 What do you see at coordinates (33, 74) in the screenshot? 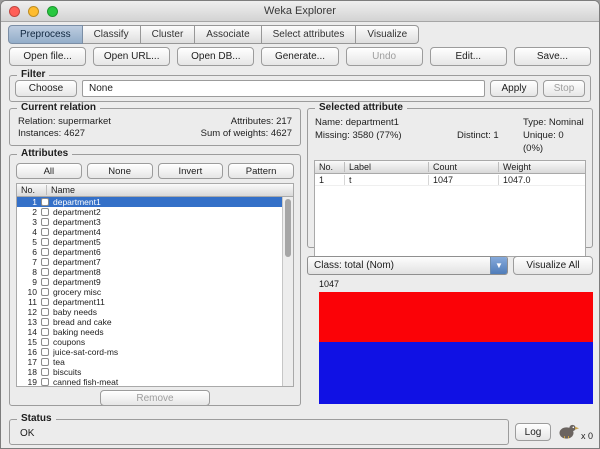
I see `filter-panel-title: Filter` at bounding box center [33, 74].